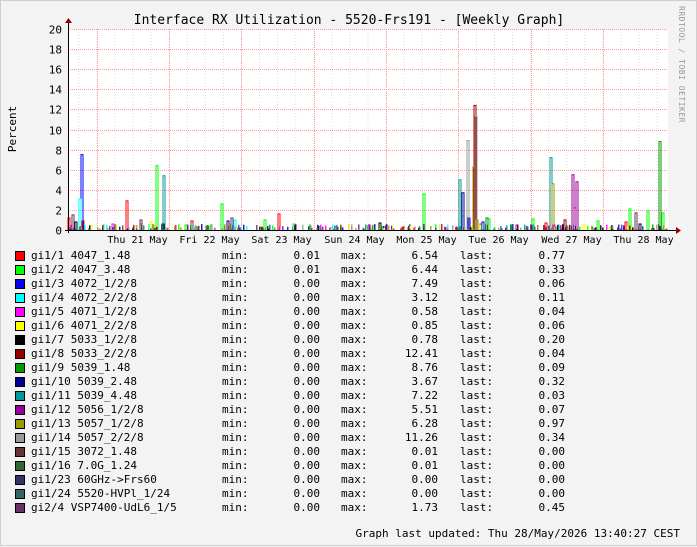 The height and width of the screenshot is (547, 697). I want to click on y-tick-label: 0, so click(58, 231).